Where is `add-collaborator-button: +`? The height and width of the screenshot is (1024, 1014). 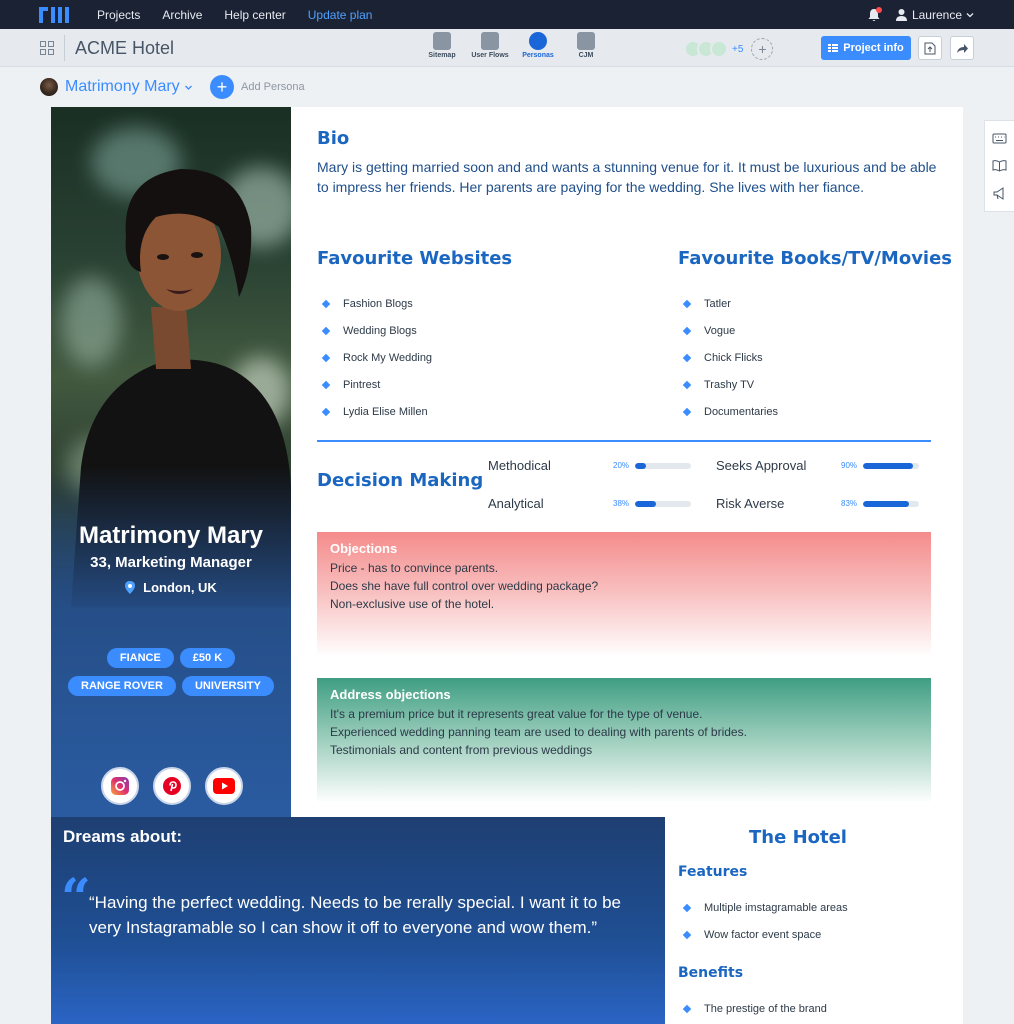 add-collaborator-button: + is located at coordinates (762, 49).